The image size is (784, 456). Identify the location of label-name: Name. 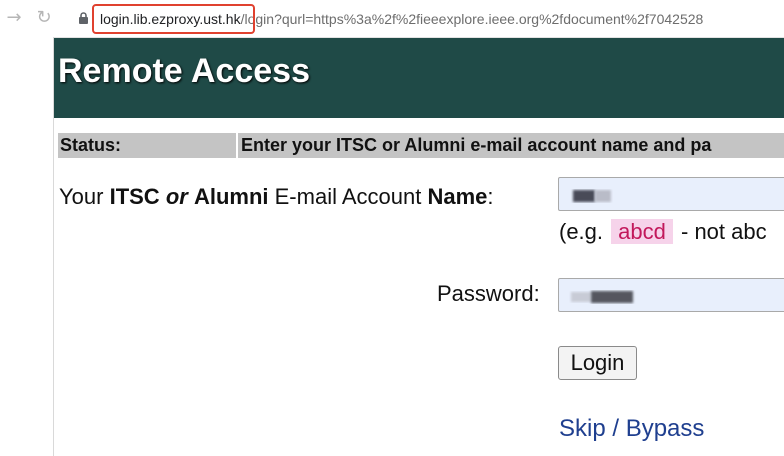
(457, 196).